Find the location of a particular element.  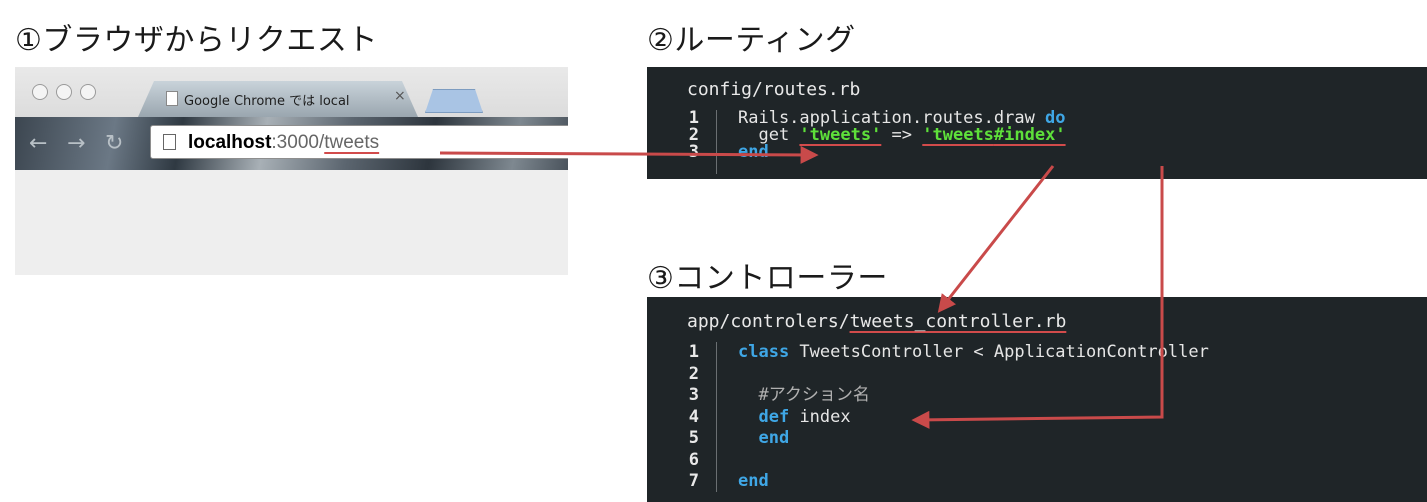

code-token: #アクション名 is located at coordinates (804, 395).